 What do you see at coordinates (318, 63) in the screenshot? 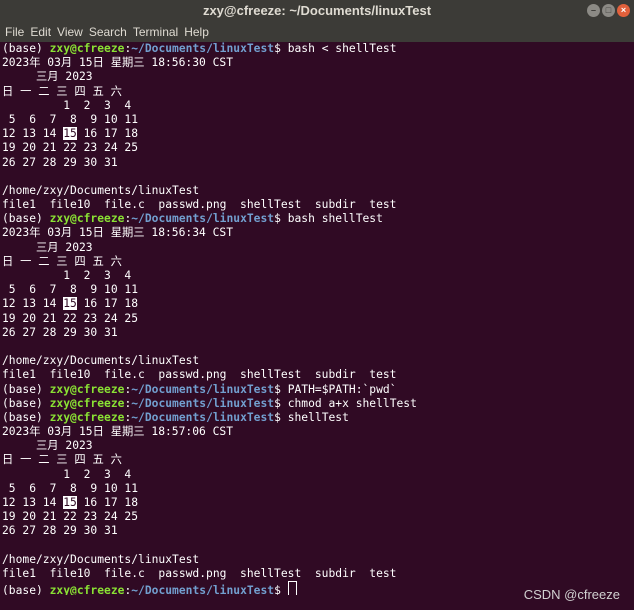
I see `output-line: 2023年 03月 15日 星期三 18:56:30 CST` at bounding box center [318, 63].